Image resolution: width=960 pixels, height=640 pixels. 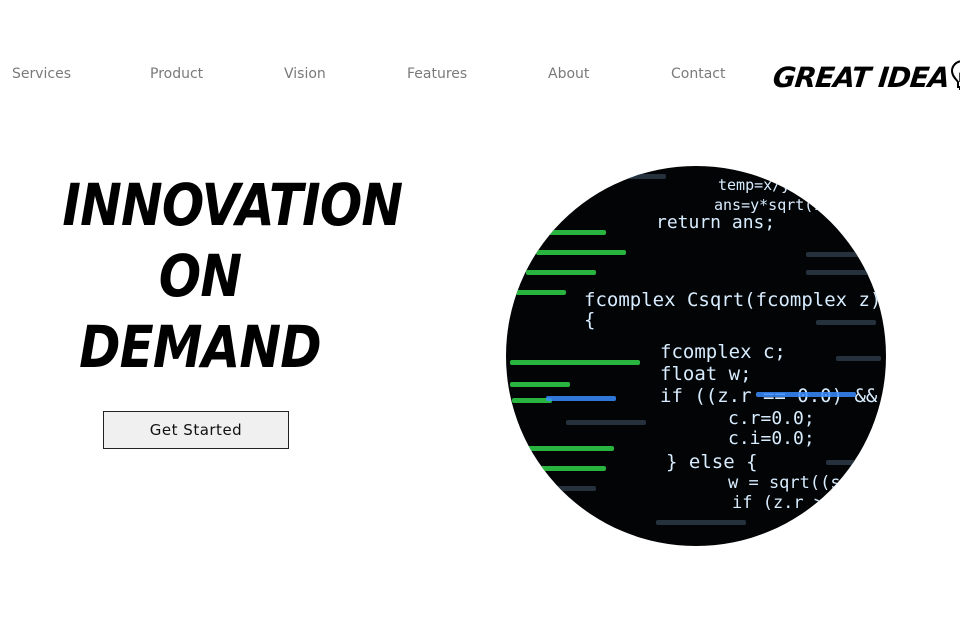 I want to click on hero-title-line-3: DEMAND, so click(x=200, y=347).